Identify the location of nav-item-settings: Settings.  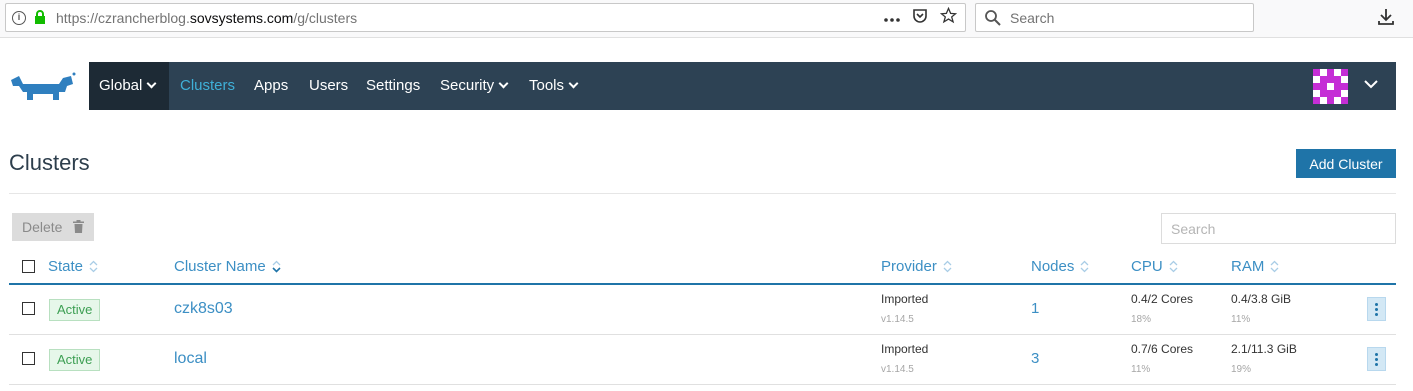
(393, 86).